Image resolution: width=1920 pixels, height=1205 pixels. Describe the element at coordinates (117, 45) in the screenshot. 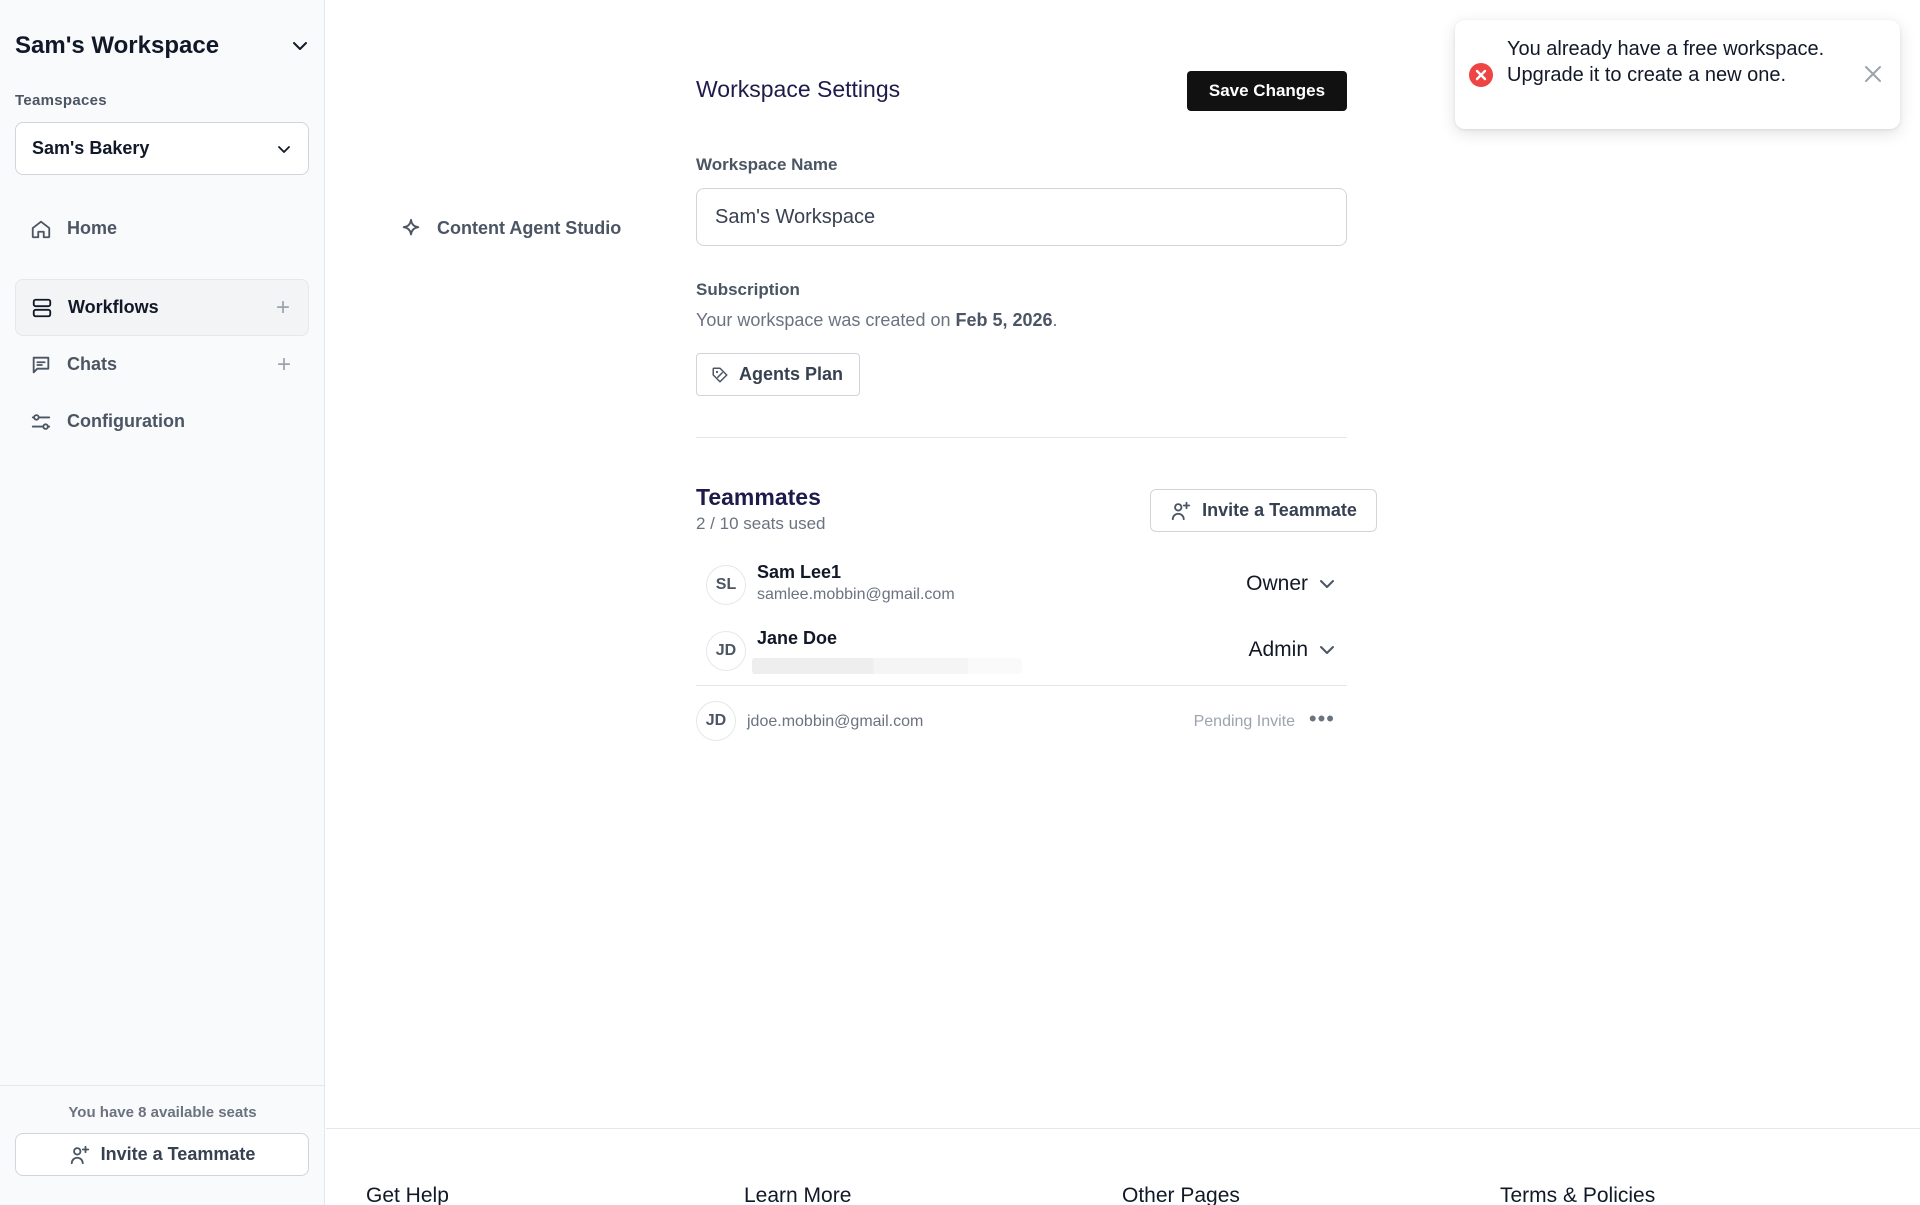

I see `workspace-title: Sam's Workspace` at that location.